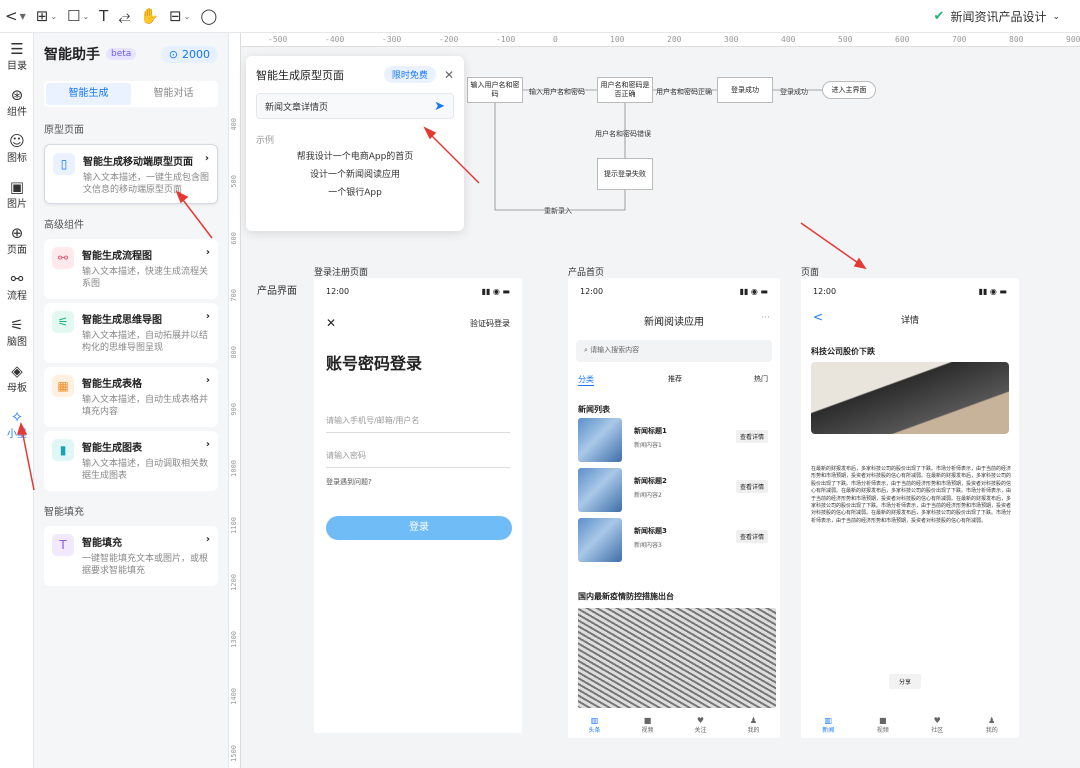 This screenshot has height=768, width=1080. What do you see at coordinates (145, 278) in the screenshot?
I see `card-desc: 输入文本描述，快速生成流程关系图` at bounding box center [145, 278].